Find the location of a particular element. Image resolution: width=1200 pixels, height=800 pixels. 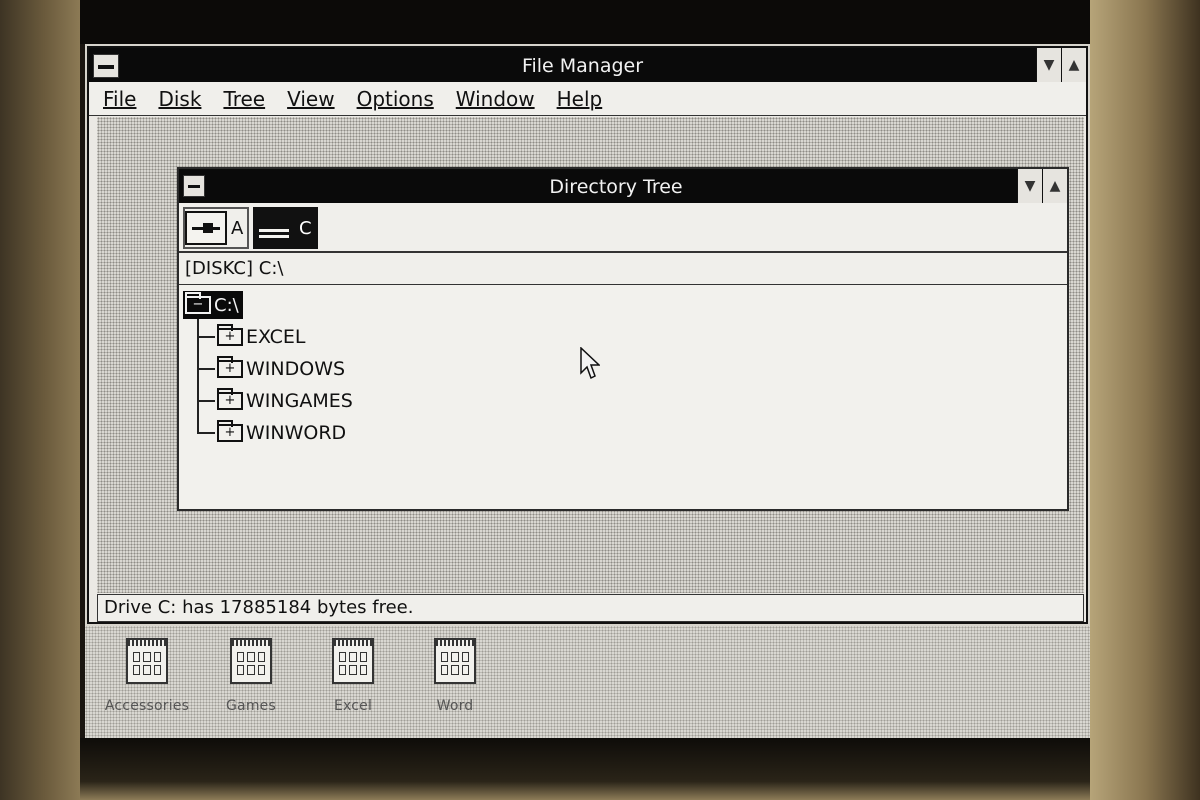

tree-item-label: EXCEL is located at coordinates (276, 337).